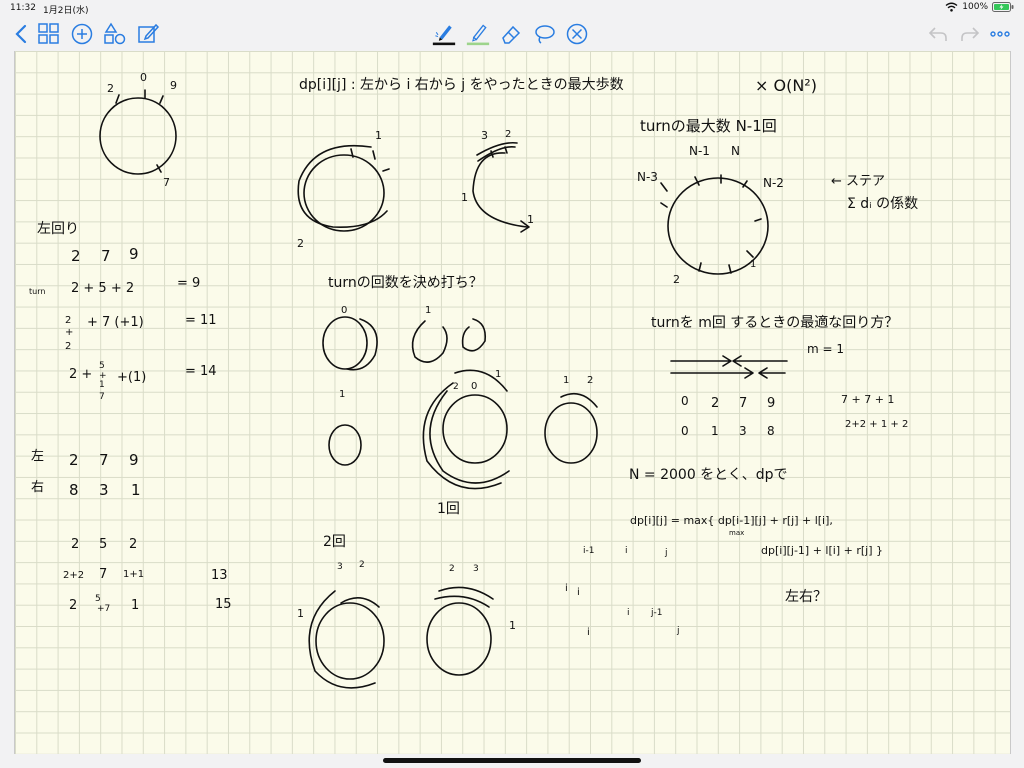  Describe the element at coordinates (22, 34) in the screenshot. I see `back-chevron-icon` at that location.